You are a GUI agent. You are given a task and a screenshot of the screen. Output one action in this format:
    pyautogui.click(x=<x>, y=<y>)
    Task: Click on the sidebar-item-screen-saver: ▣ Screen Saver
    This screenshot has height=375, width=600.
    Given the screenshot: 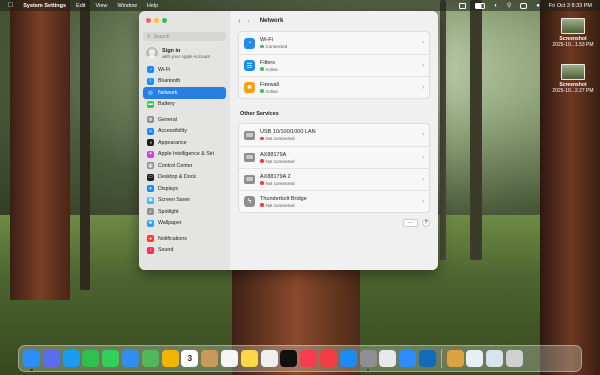 What is the action you would take?
    pyautogui.click(x=184, y=201)
    